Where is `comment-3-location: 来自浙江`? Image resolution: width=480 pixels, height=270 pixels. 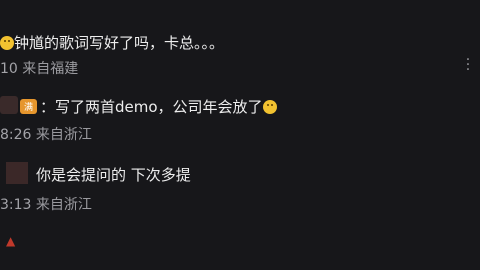 comment-3-location: 来自浙江 is located at coordinates (63, 205).